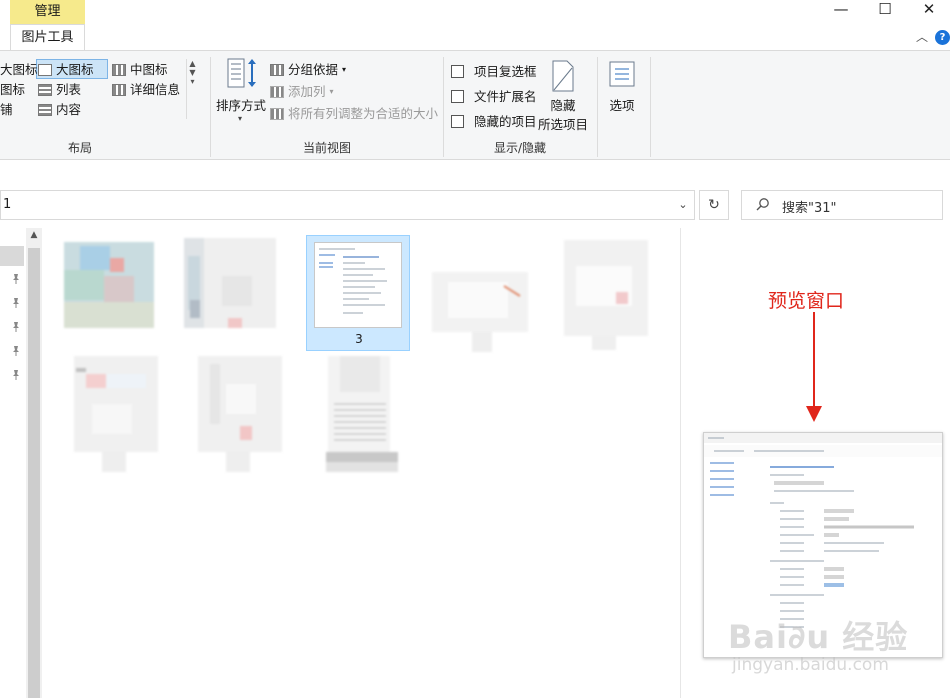 This screenshot has height=698, width=950. I want to click on large-icons-icon, so click(45, 70).